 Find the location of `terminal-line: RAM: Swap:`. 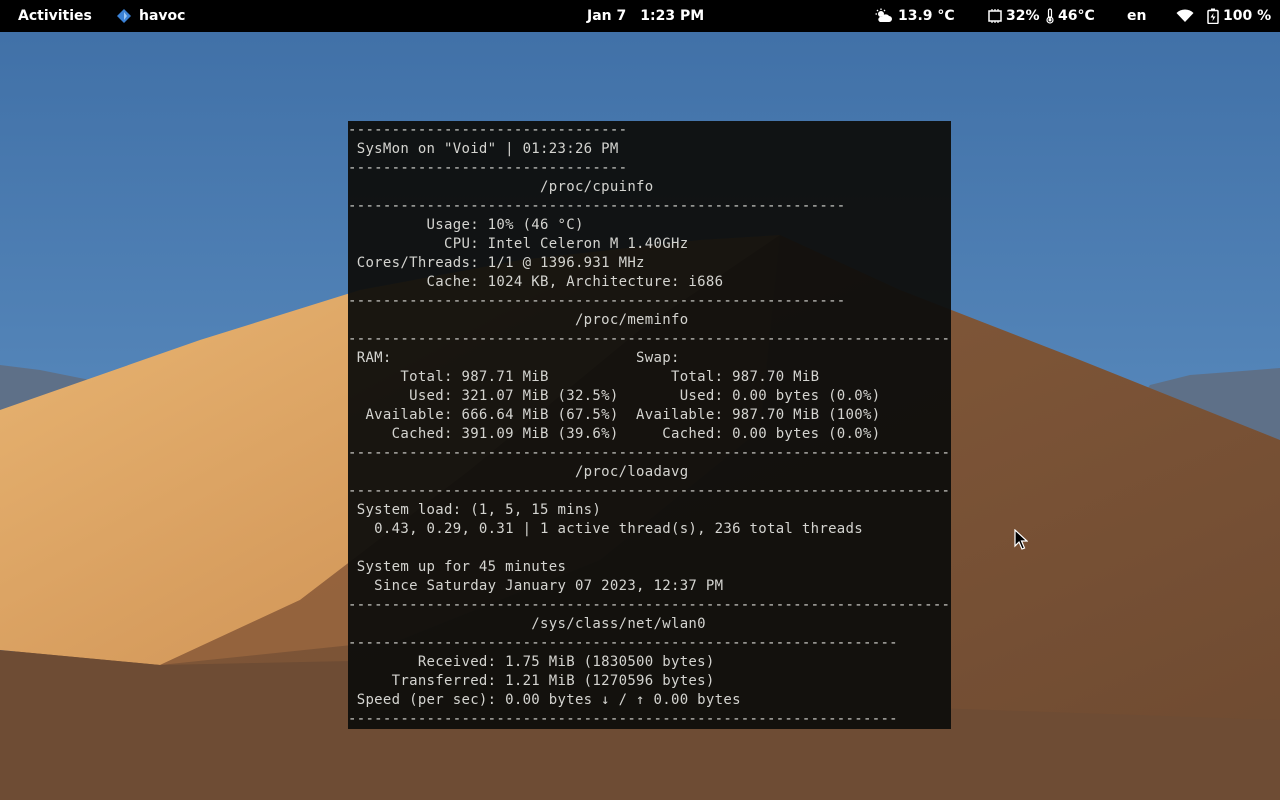

terminal-line: RAM: Swap: is located at coordinates (514, 358).